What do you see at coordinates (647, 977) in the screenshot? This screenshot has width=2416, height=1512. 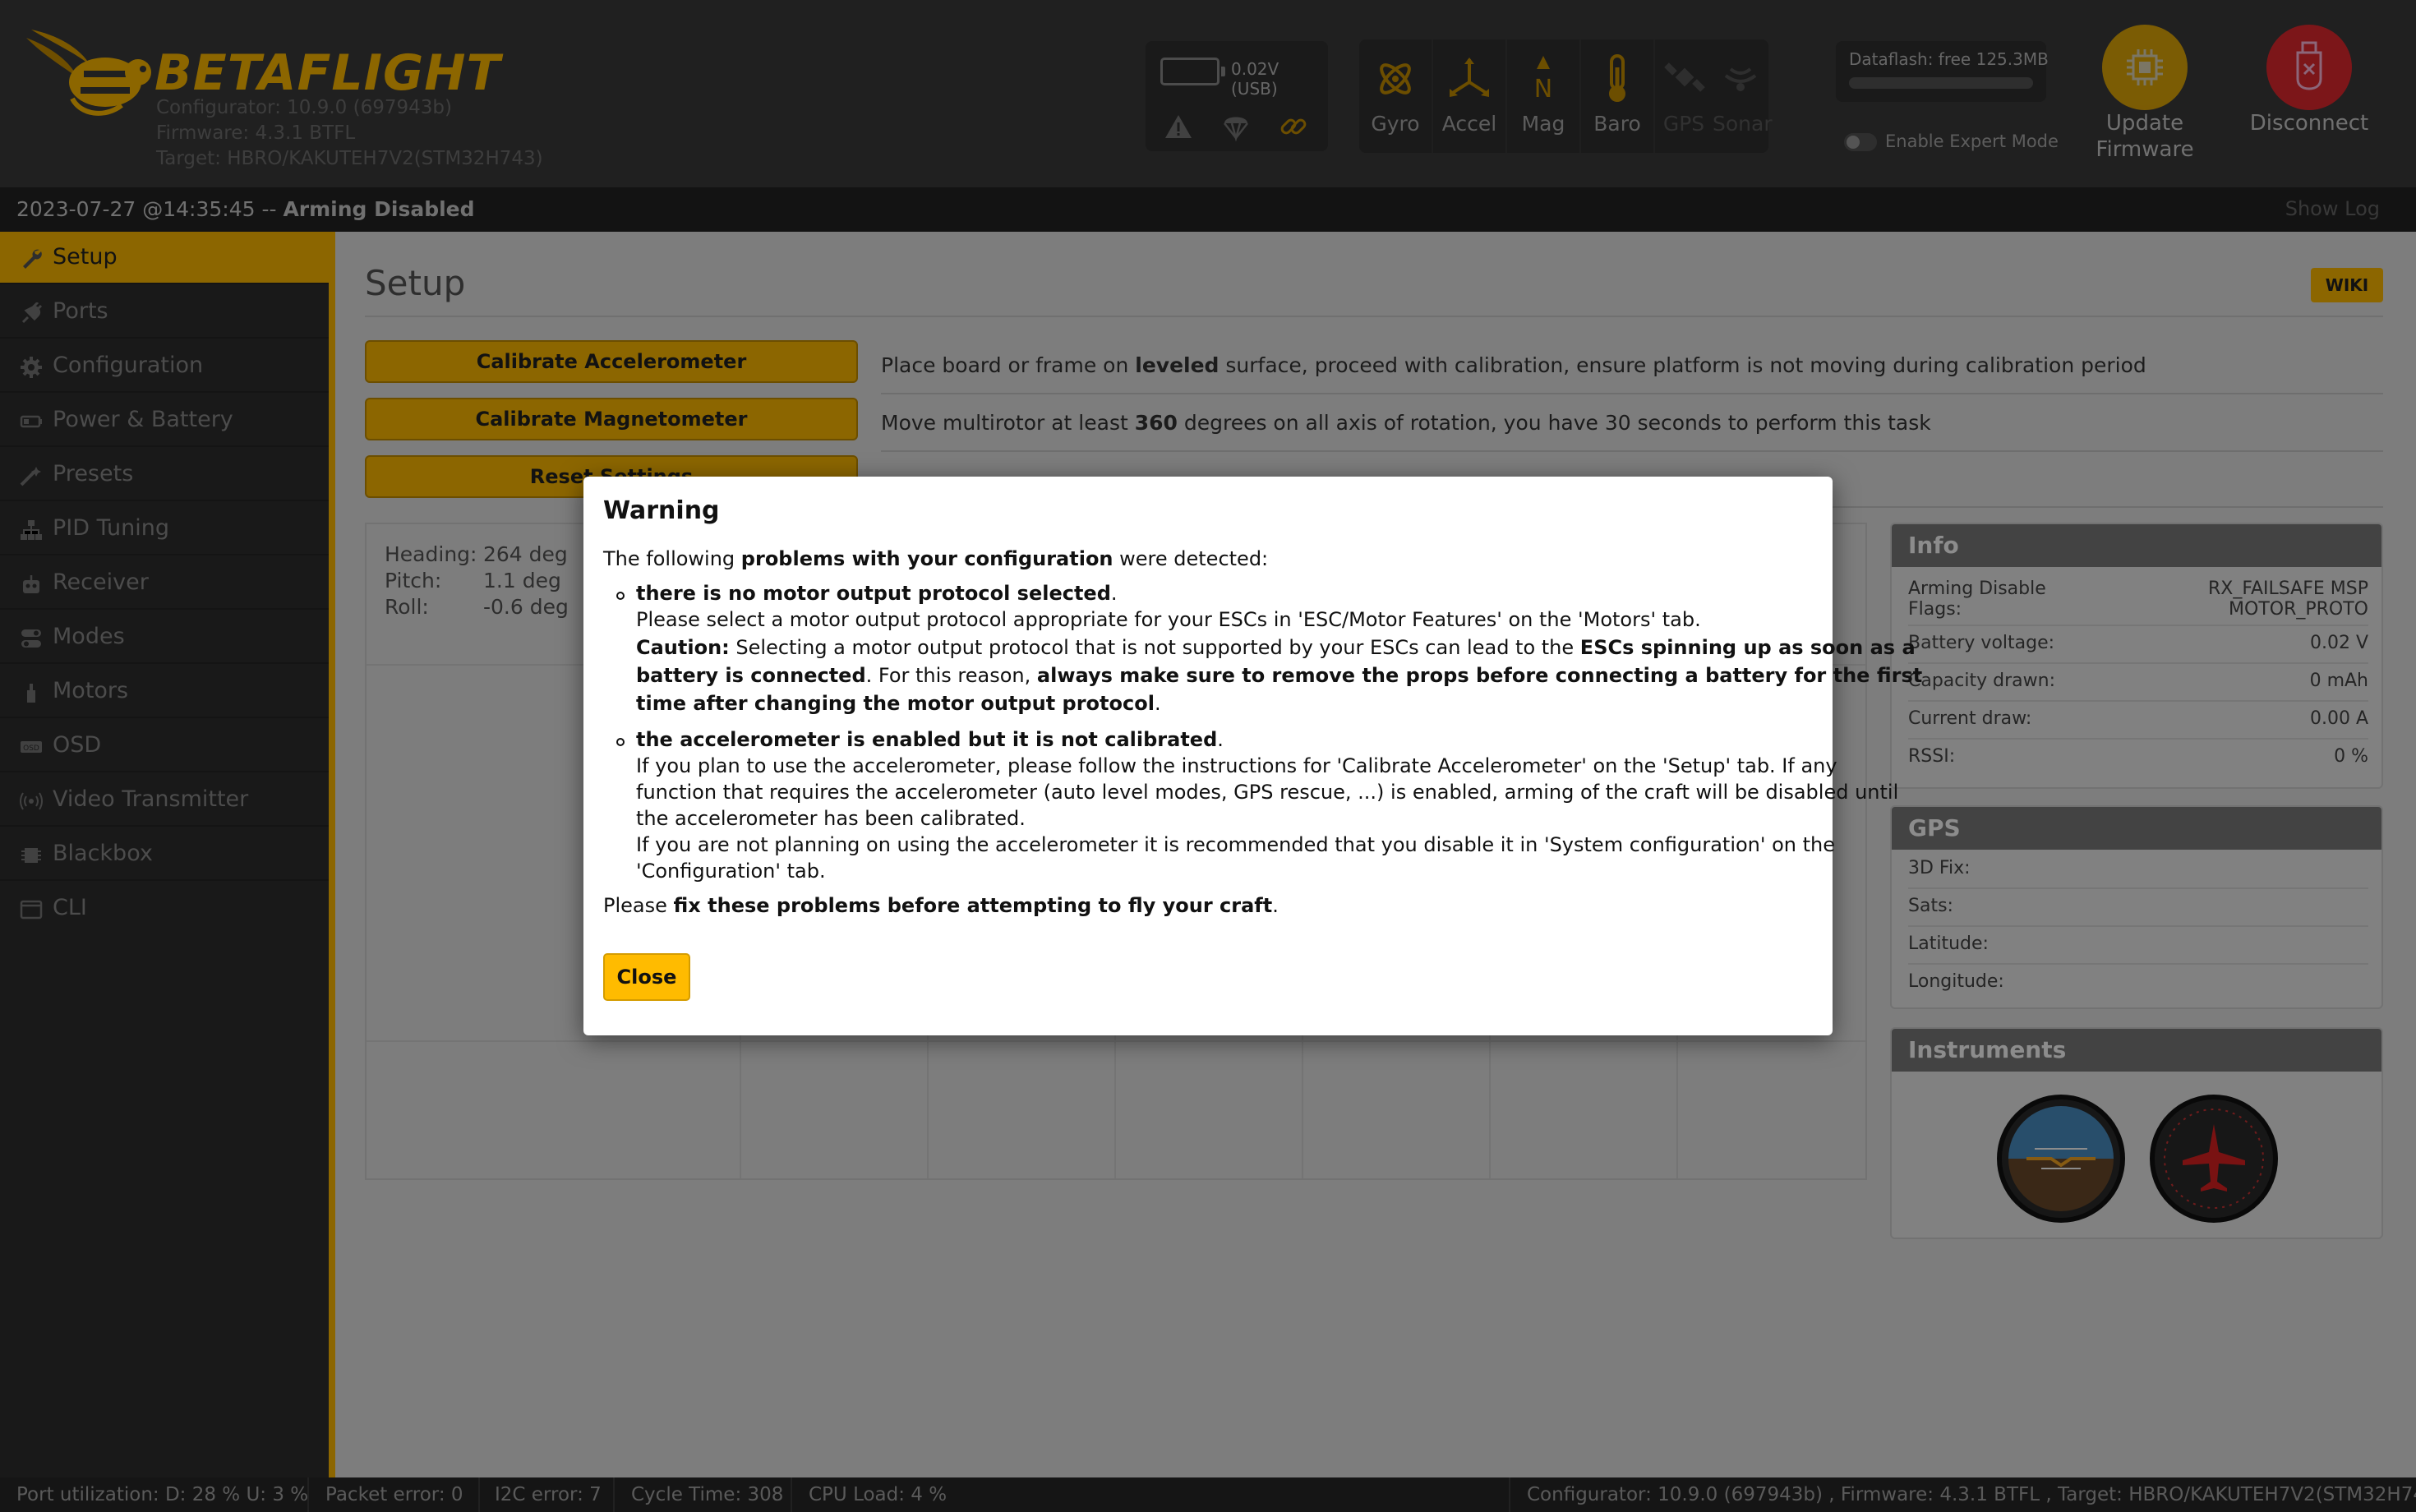 I see `close-button: Close` at bounding box center [647, 977].